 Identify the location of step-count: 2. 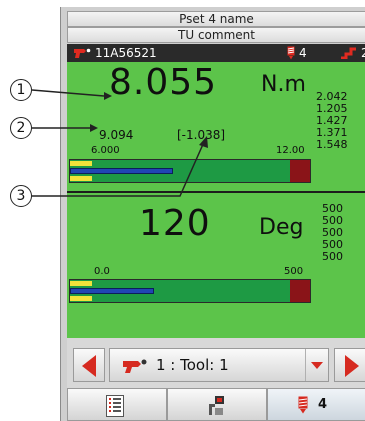
(363, 53).